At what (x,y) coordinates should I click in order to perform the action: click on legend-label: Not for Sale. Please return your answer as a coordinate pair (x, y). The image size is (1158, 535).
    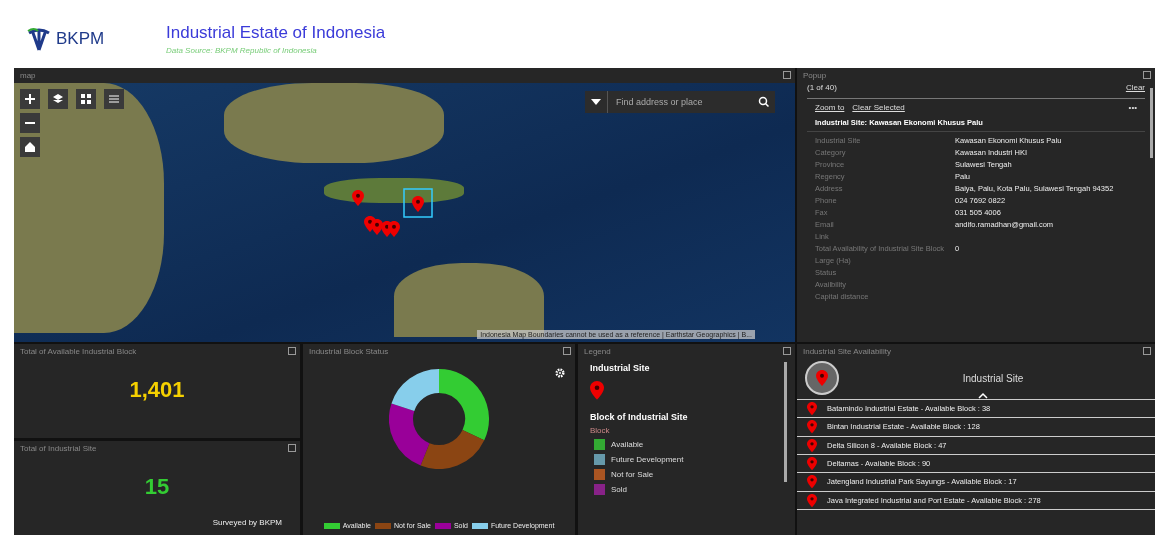
    Looking at the image, I should click on (632, 474).